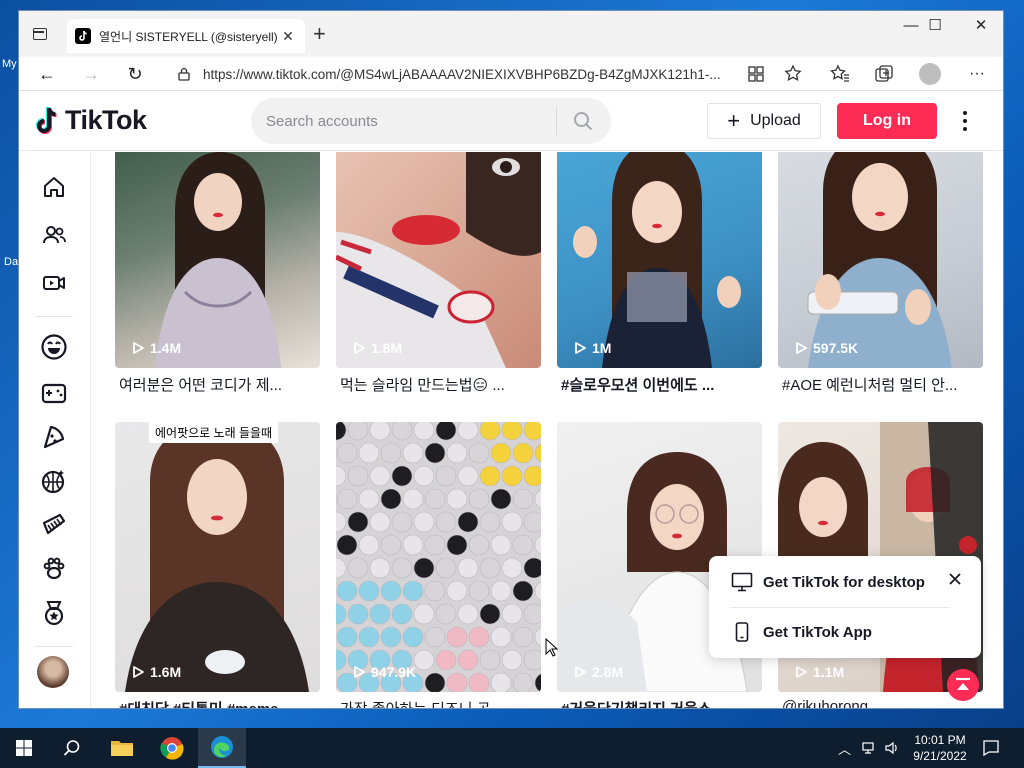 This screenshot has width=1024, height=768. Describe the element at coordinates (11, 262) in the screenshot. I see `desktop-icon-label: Da` at that location.